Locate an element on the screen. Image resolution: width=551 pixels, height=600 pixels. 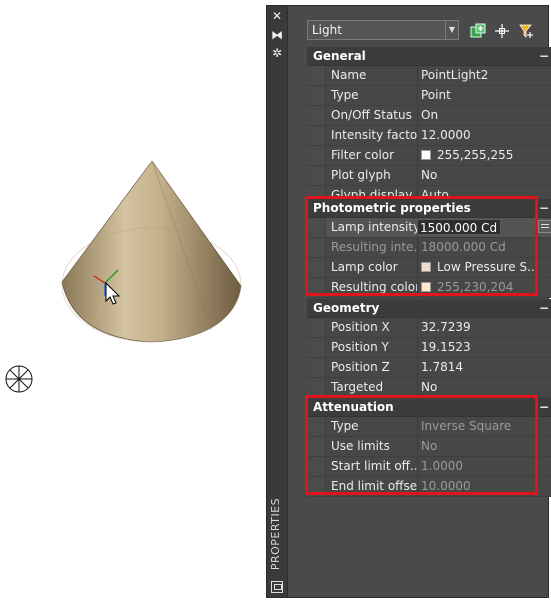
property-row-type: Type Point is located at coordinates (429, 96).